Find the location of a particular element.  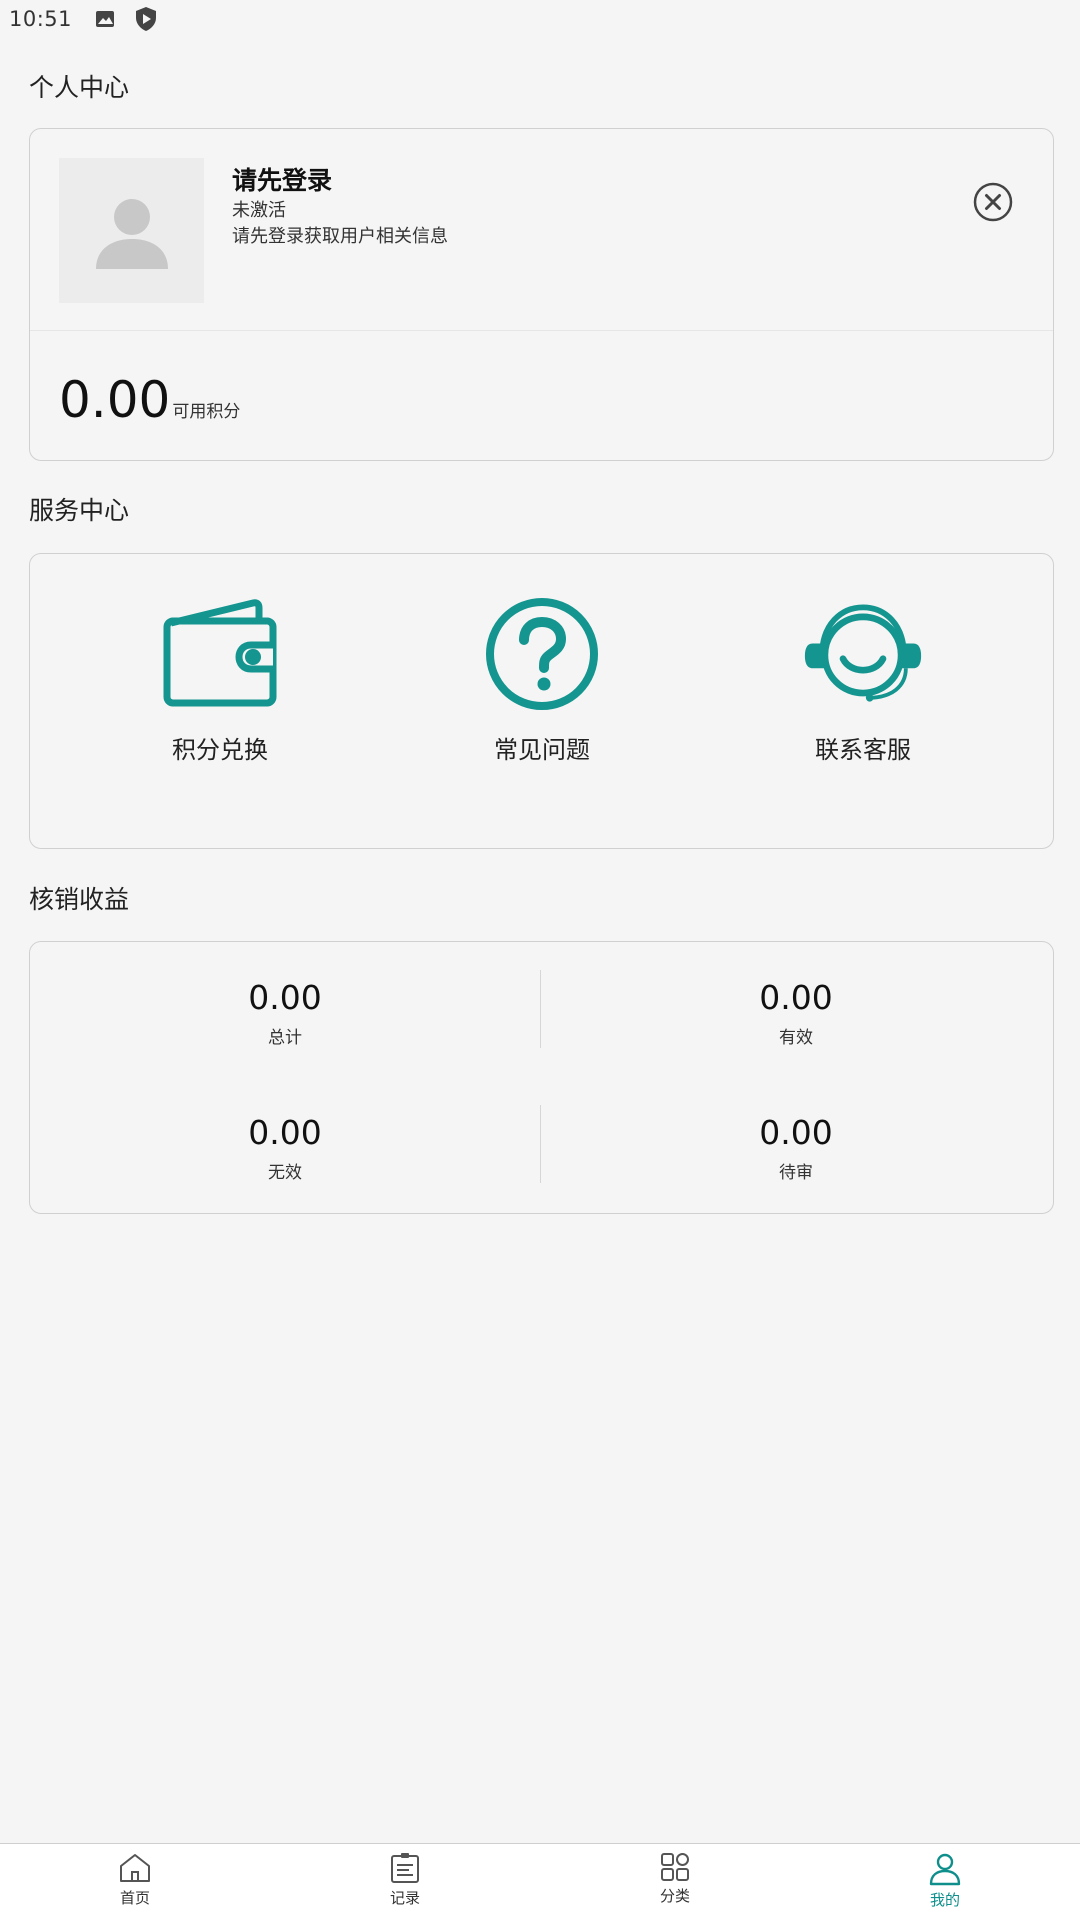

login-hint: 请先登录获取用户相关信息 is located at coordinates (340, 236).